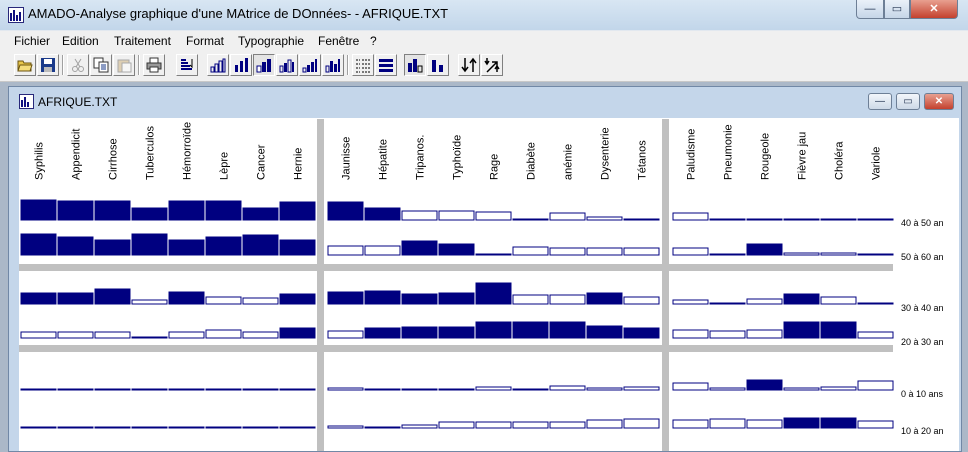 The width and height of the screenshot is (968, 452). Describe the element at coordinates (897, 9) in the screenshot. I see `maximize-button: ▭` at that location.